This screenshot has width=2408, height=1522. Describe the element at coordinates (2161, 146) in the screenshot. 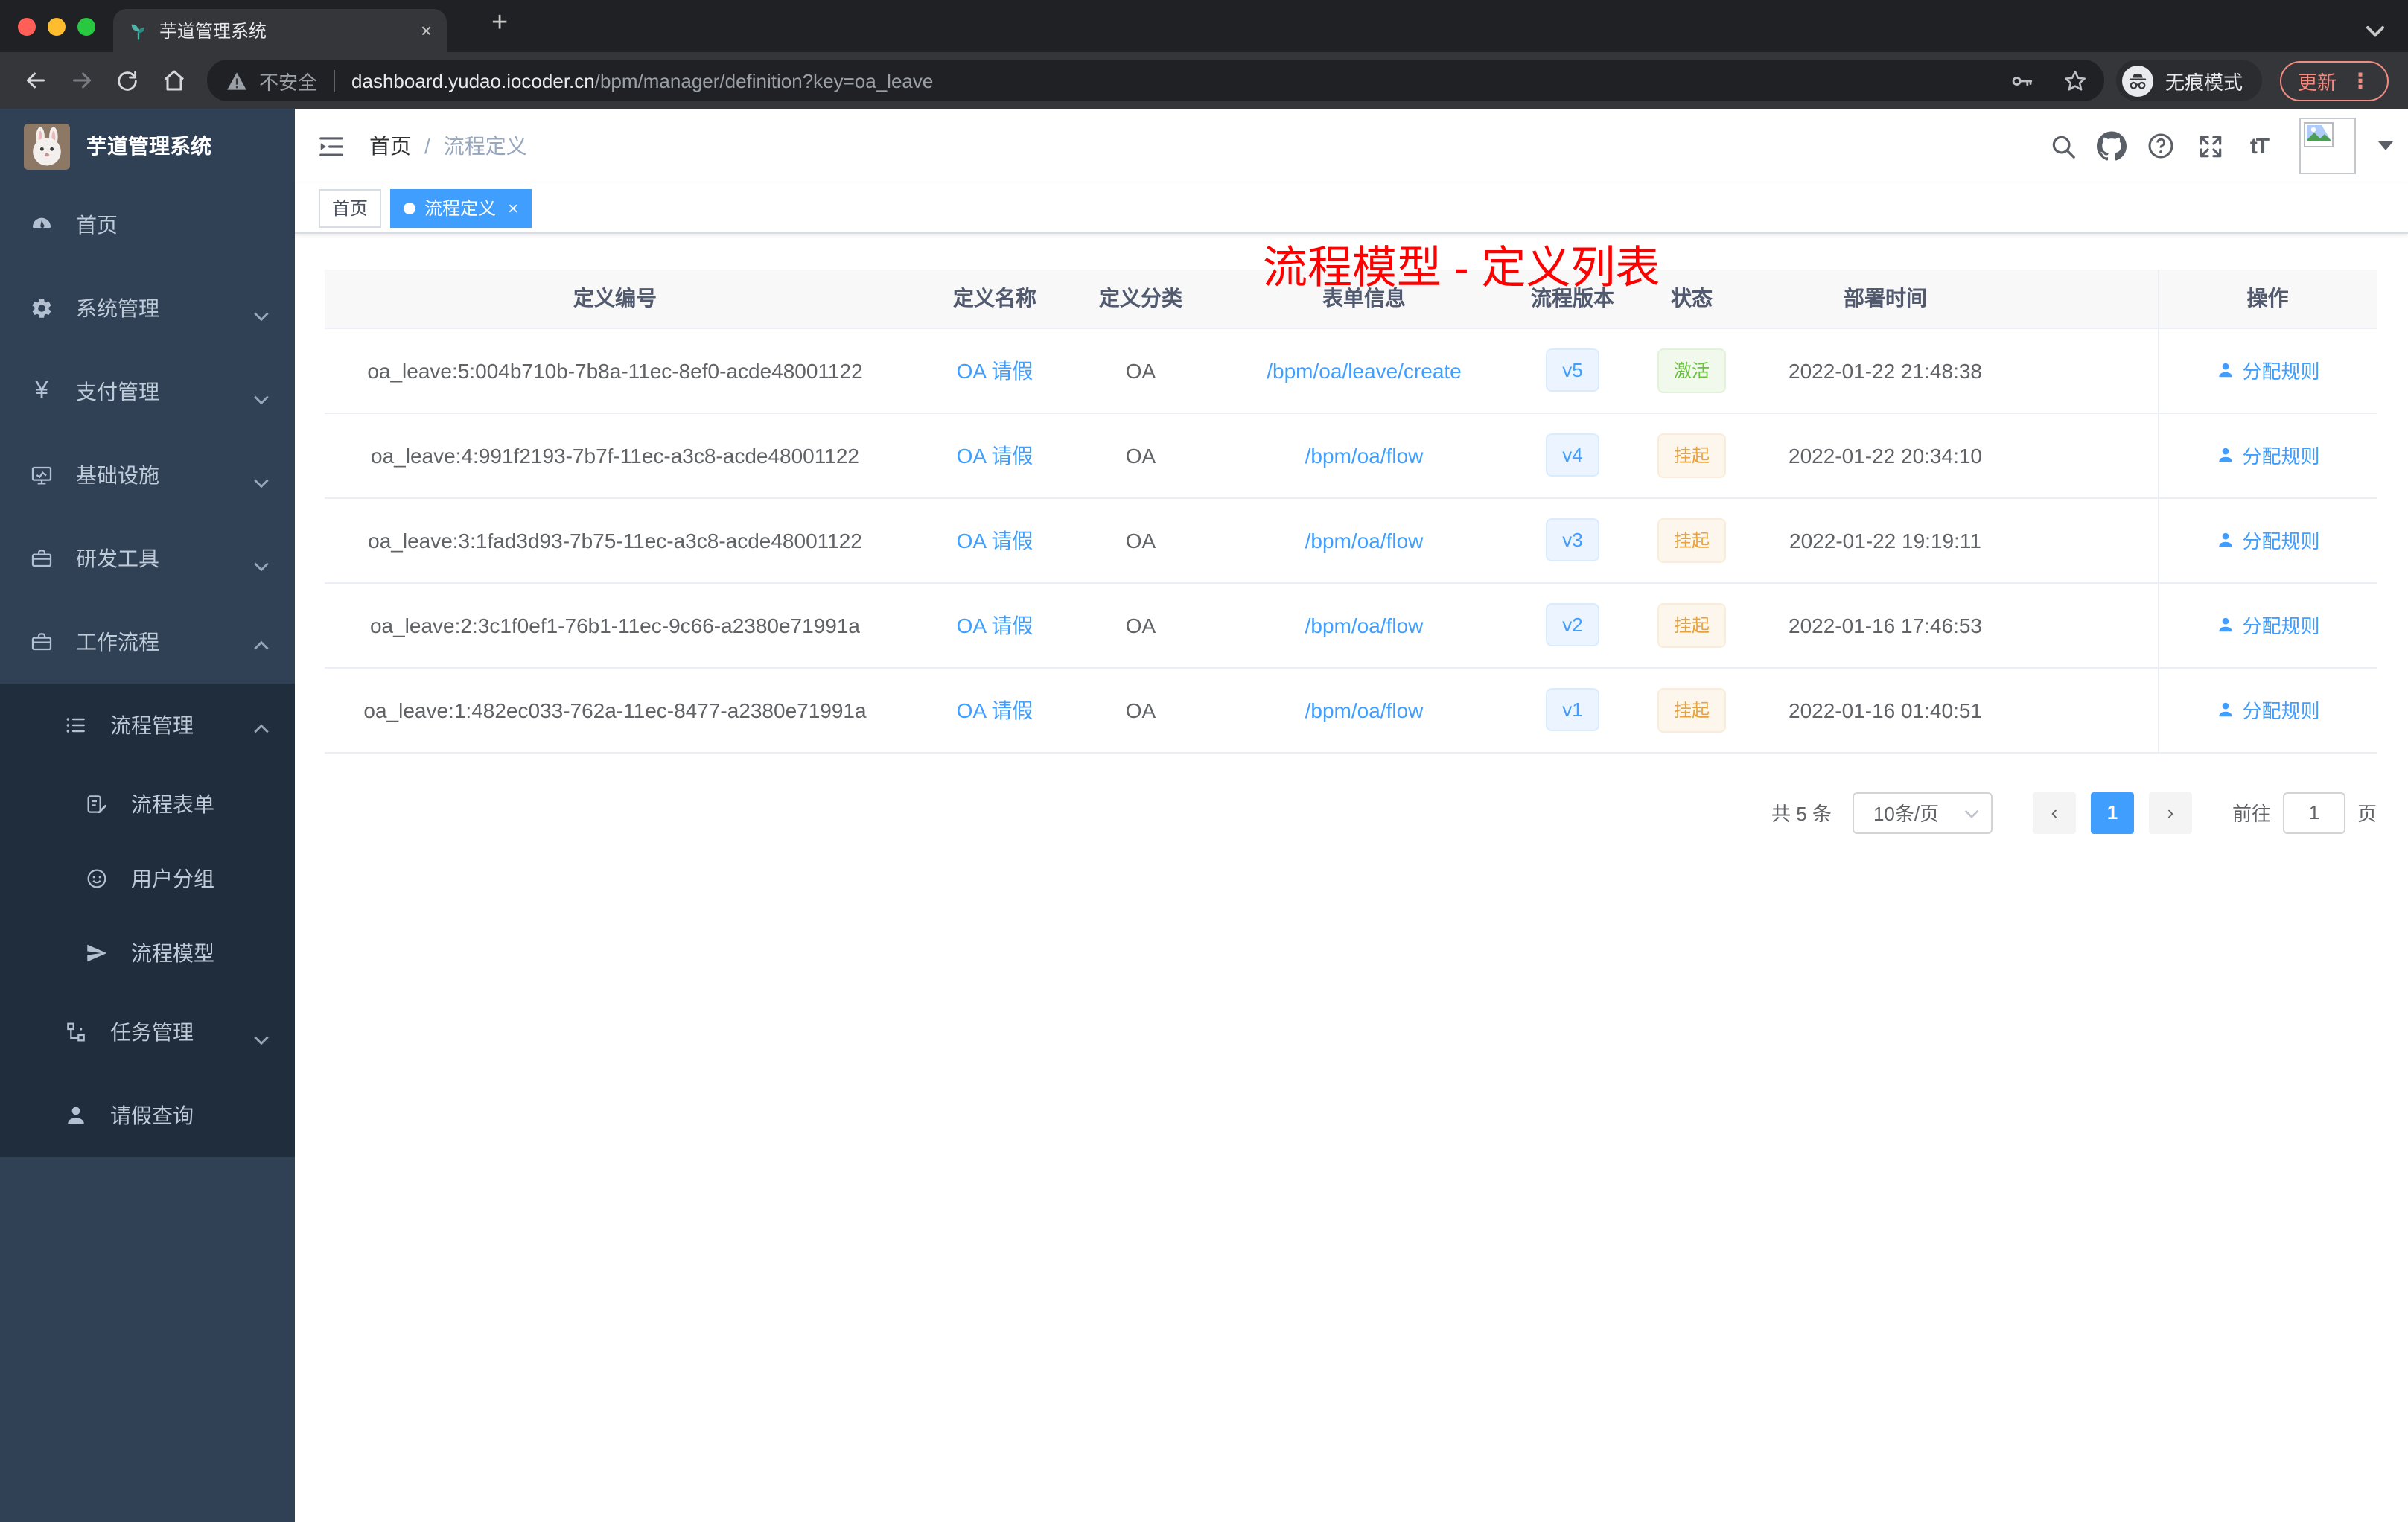

I see `help-icon` at that location.